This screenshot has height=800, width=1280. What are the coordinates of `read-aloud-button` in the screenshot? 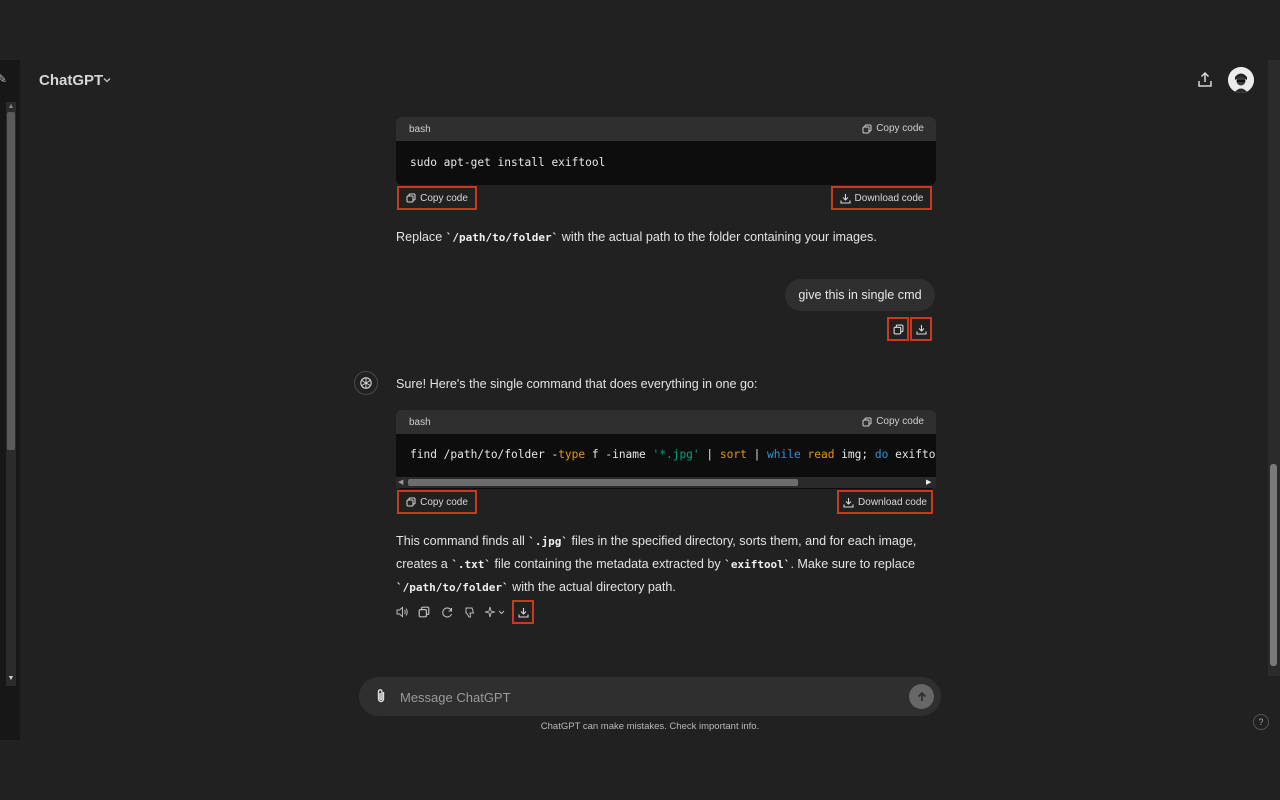 It's located at (402, 612).